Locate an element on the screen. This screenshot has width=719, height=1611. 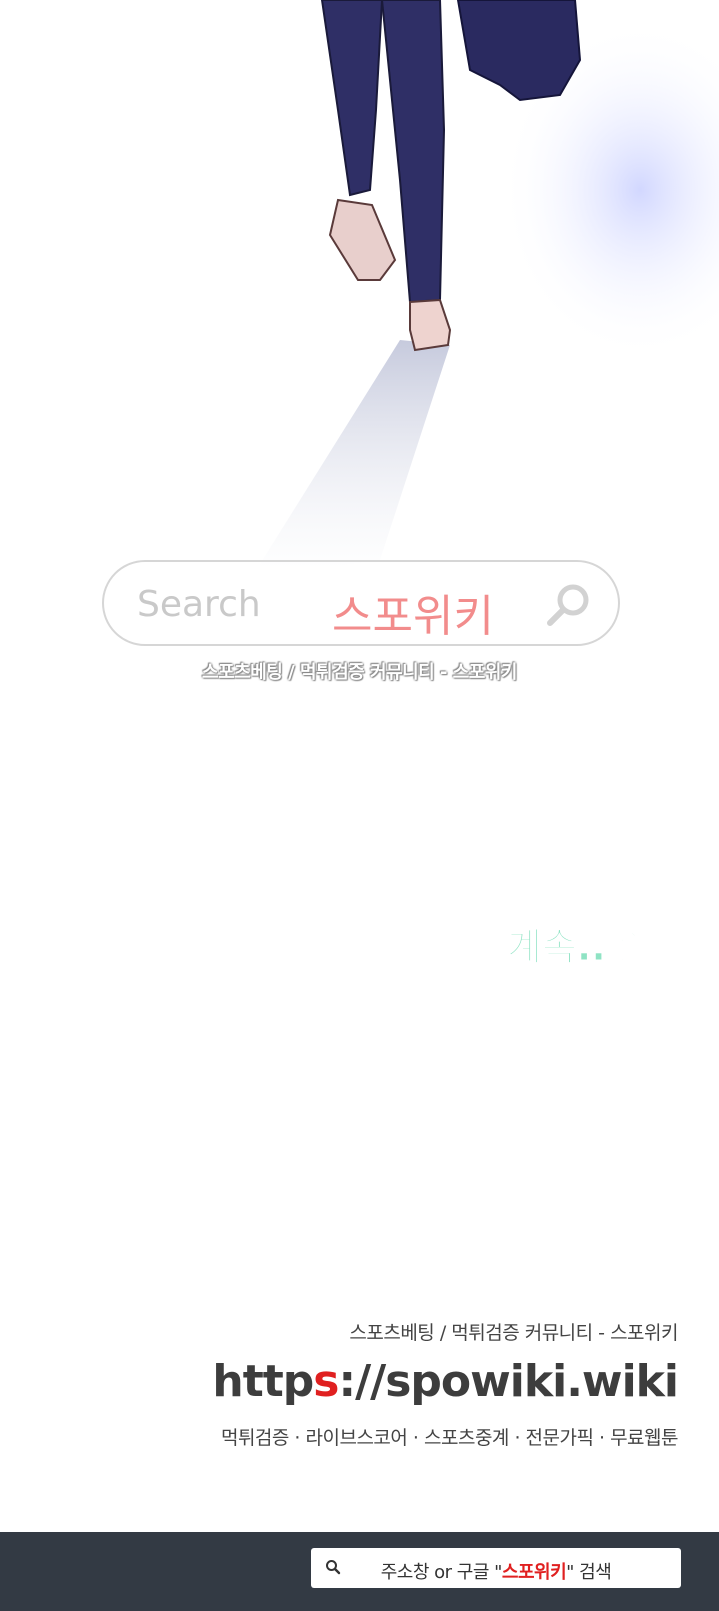
url-suffix: ://spowiki.wiki is located at coordinates (508, 1381).